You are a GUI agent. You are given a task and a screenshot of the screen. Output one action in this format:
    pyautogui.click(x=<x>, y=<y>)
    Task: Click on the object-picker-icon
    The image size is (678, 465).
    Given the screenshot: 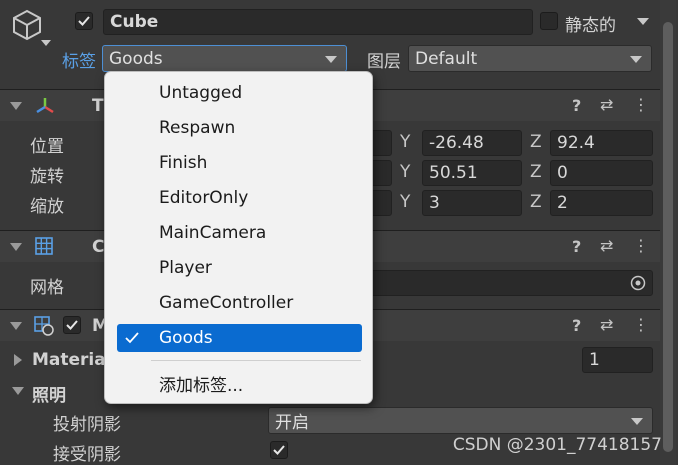 What is the action you would take?
    pyautogui.click(x=638, y=285)
    